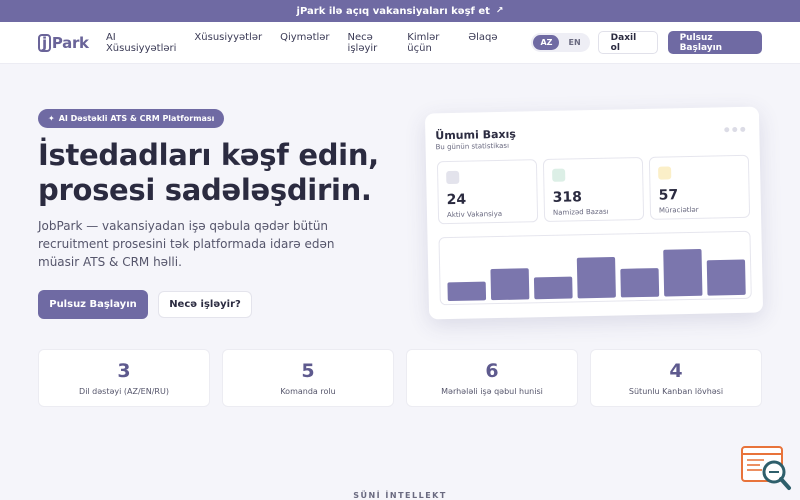 Image resolution: width=800 pixels, height=500 pixels. I want to click on feature-card-funnel: 6 Mərhələli işə qəbul hunisi, so click(492, 378).